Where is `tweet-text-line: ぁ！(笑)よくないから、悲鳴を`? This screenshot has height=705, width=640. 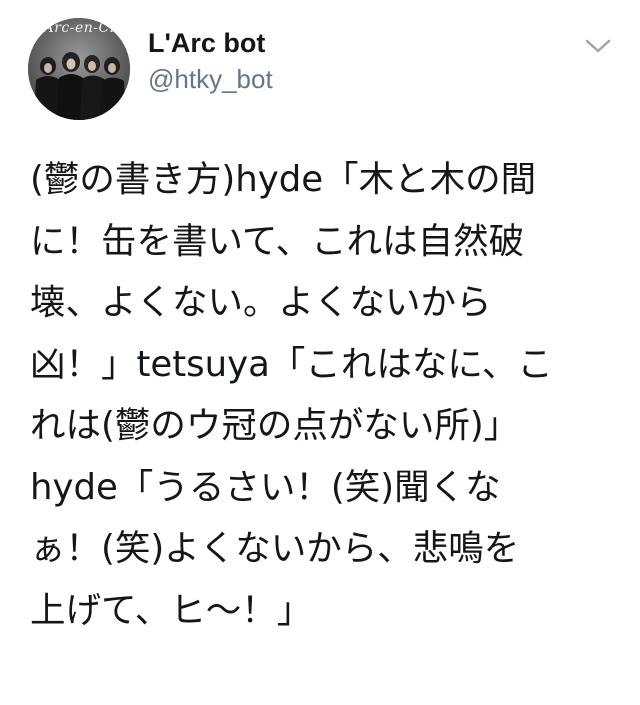 tweet-text-line: ぁ！(笑)よくないから、悲鳴を is located at coordinates (275, 548).